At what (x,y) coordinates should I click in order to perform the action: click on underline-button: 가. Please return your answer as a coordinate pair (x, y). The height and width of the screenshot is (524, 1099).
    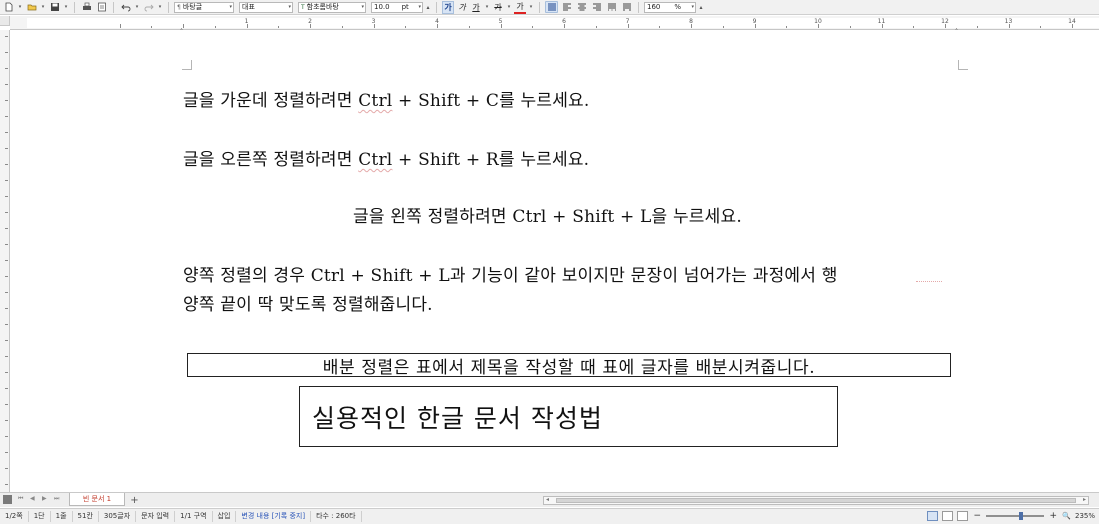
    Looking at the image, I should click on (476, 7).